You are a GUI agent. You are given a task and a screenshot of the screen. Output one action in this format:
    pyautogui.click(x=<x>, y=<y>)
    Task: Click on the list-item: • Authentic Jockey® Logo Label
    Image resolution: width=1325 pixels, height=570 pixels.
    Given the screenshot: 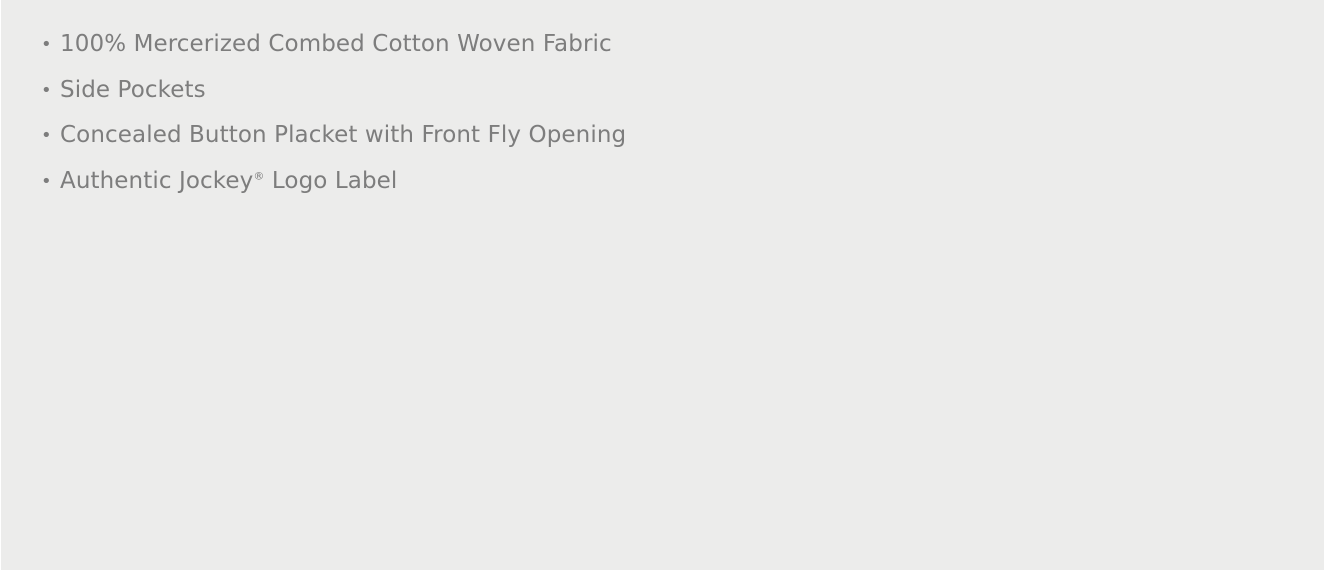 What is the action you would take?
    pyautogui.click(x=333, y=181)
    